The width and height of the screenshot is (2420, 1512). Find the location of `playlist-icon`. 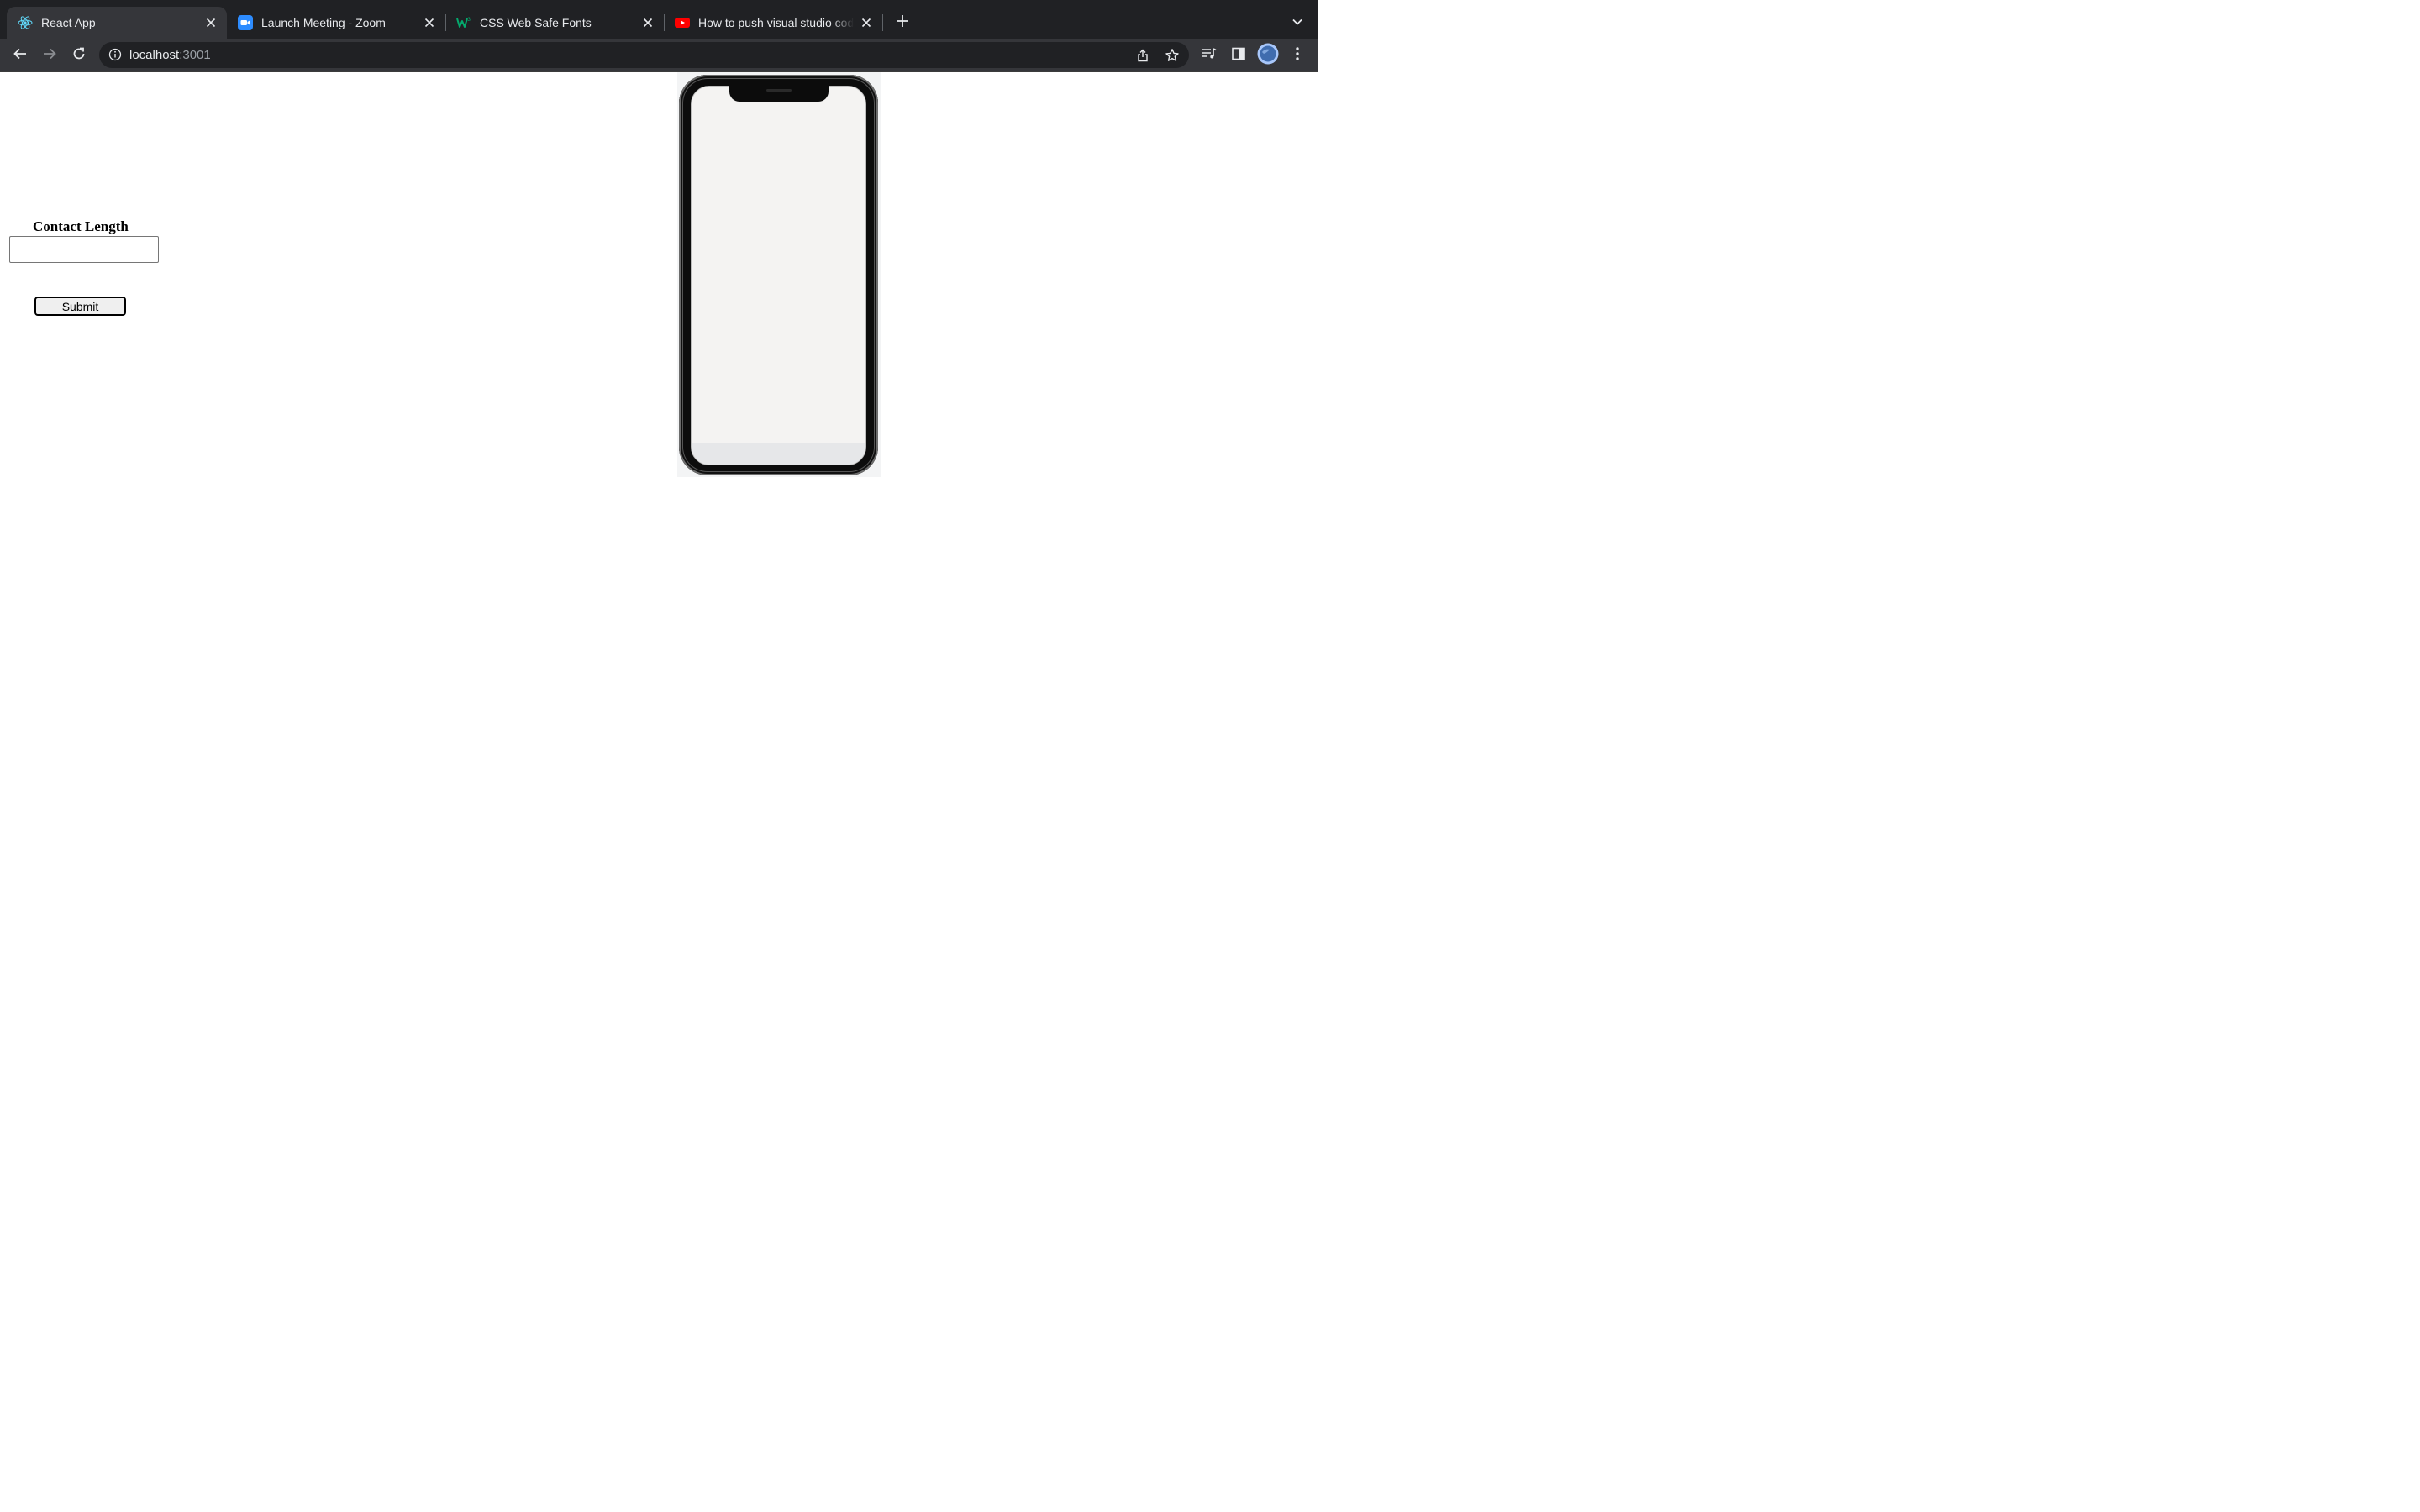

playlist-icon is located at coordinates (1209, 56).